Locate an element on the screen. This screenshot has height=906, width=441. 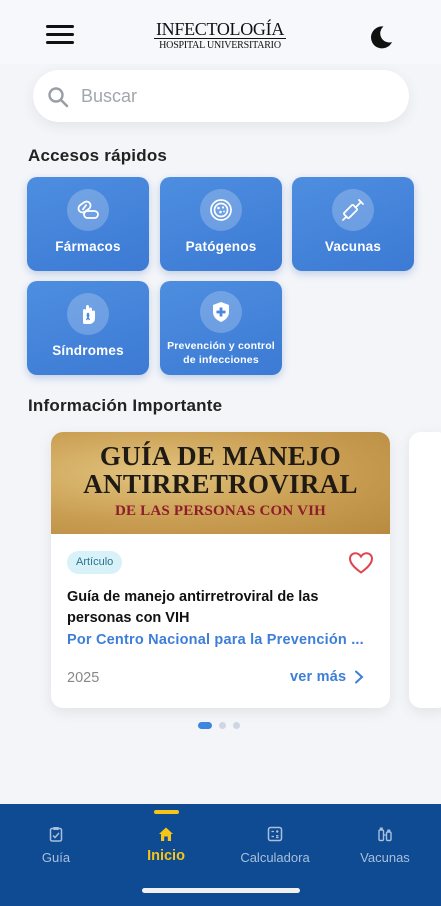
favorite-button is located at coordinates (361, 563).